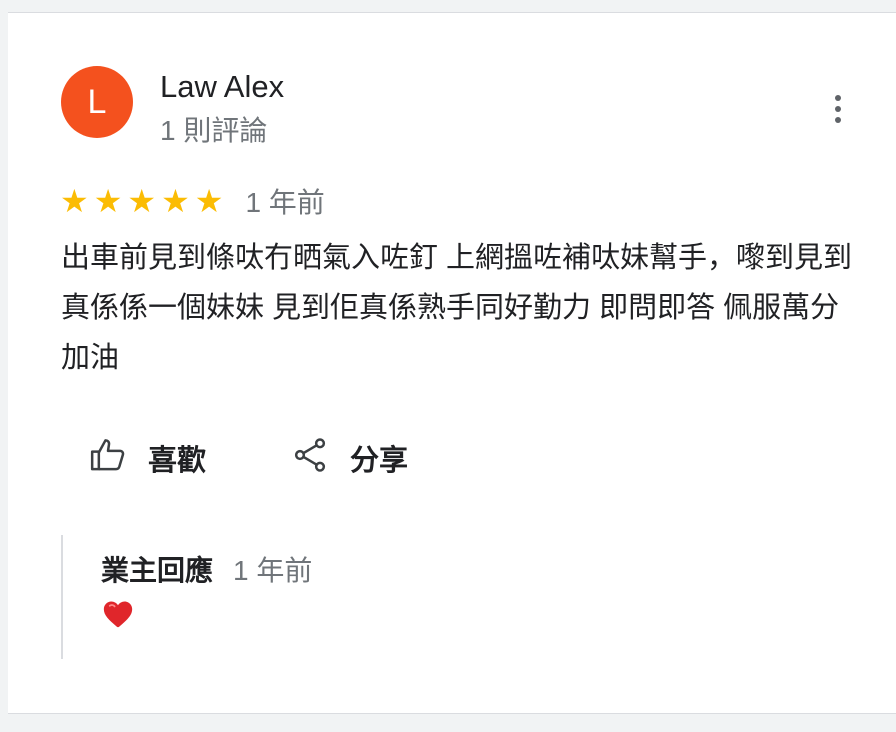 Image resolution: width=896 pixels, height=732 pixels. What do you see at coordinates (273, 570) in the screenshot?
I see `reply-time: 1 年前` at bounding box center [273, 570].